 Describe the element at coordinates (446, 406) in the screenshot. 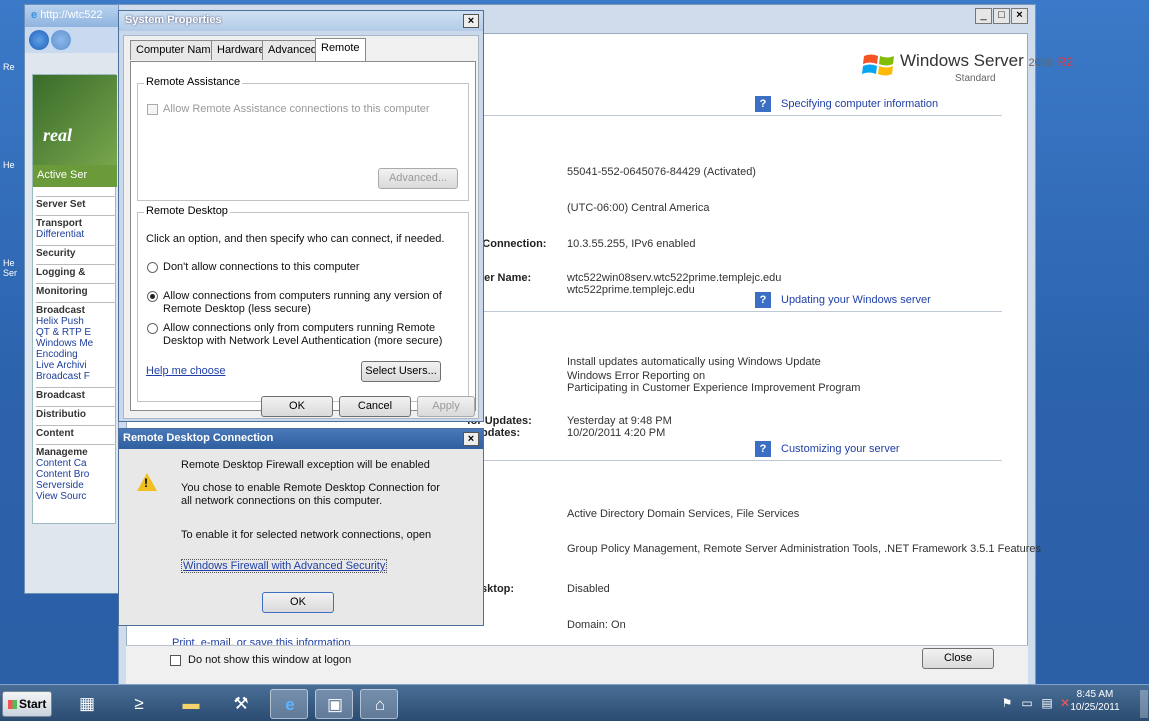

I see `apply-button: Apply` at that location.